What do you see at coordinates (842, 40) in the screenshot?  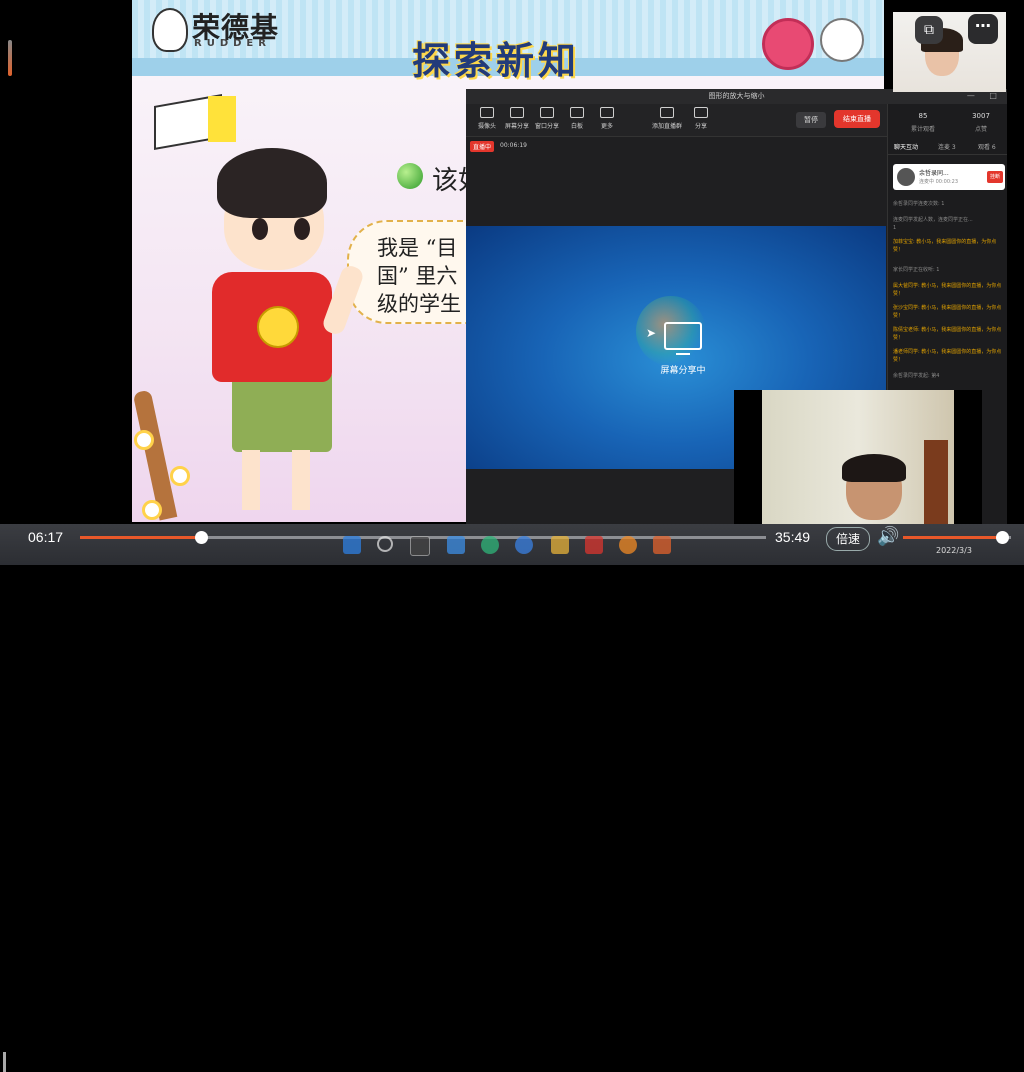 I see `mascot-icon` at bounding box center [842, 40].